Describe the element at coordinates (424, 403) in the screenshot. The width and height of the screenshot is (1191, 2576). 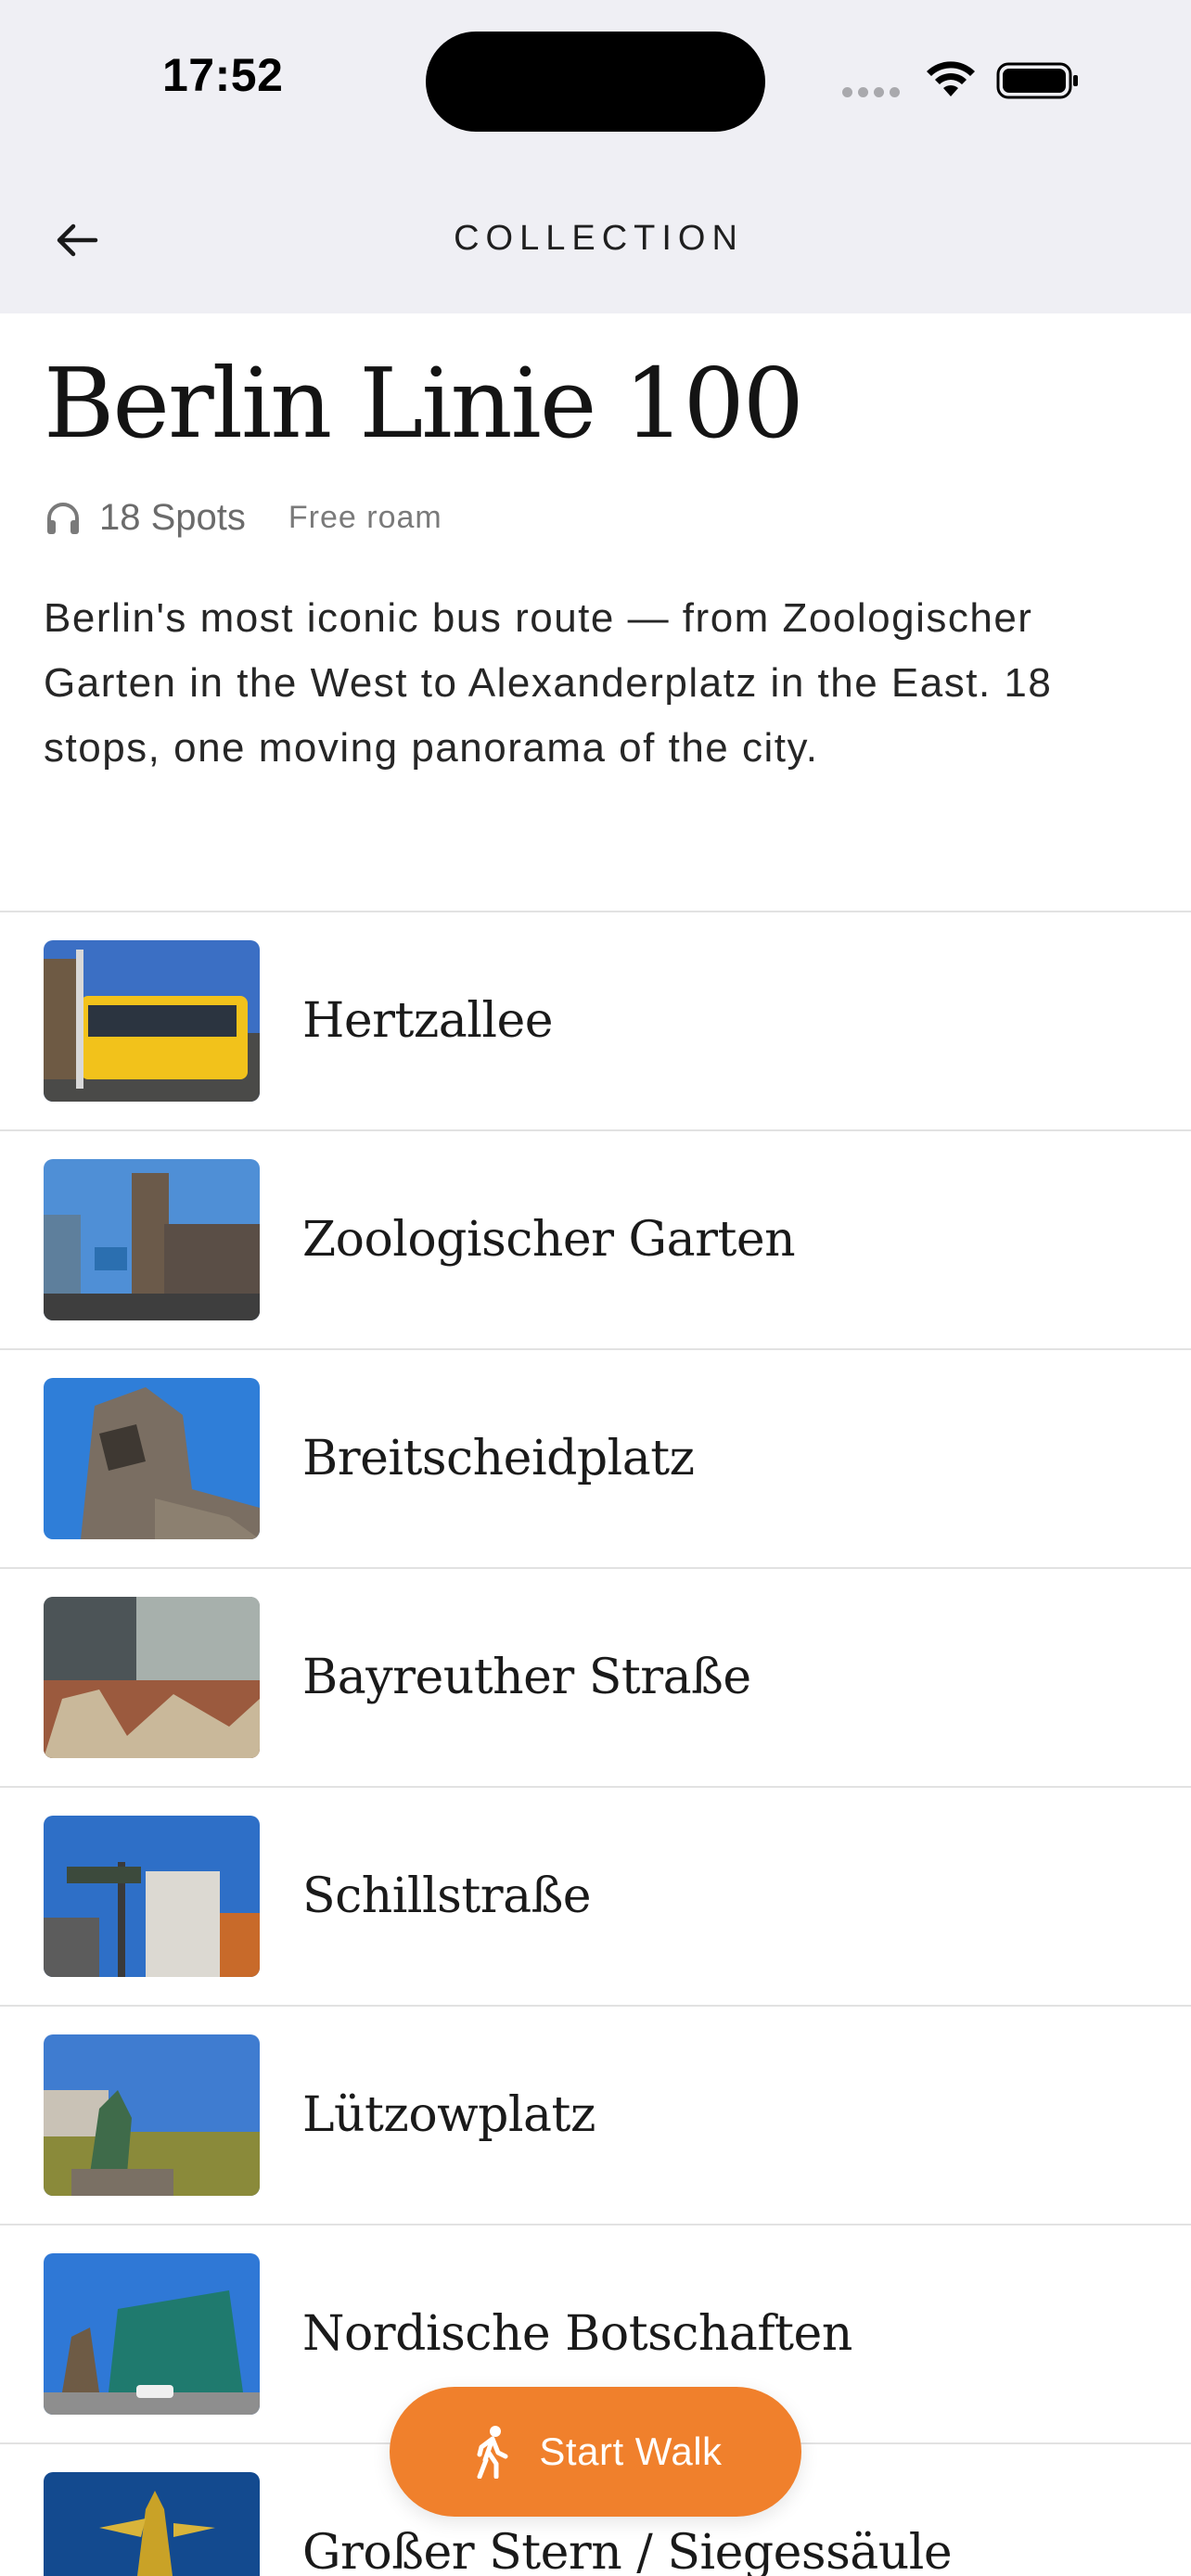
I see `collection-title: Berlin Linie 100` at that location.